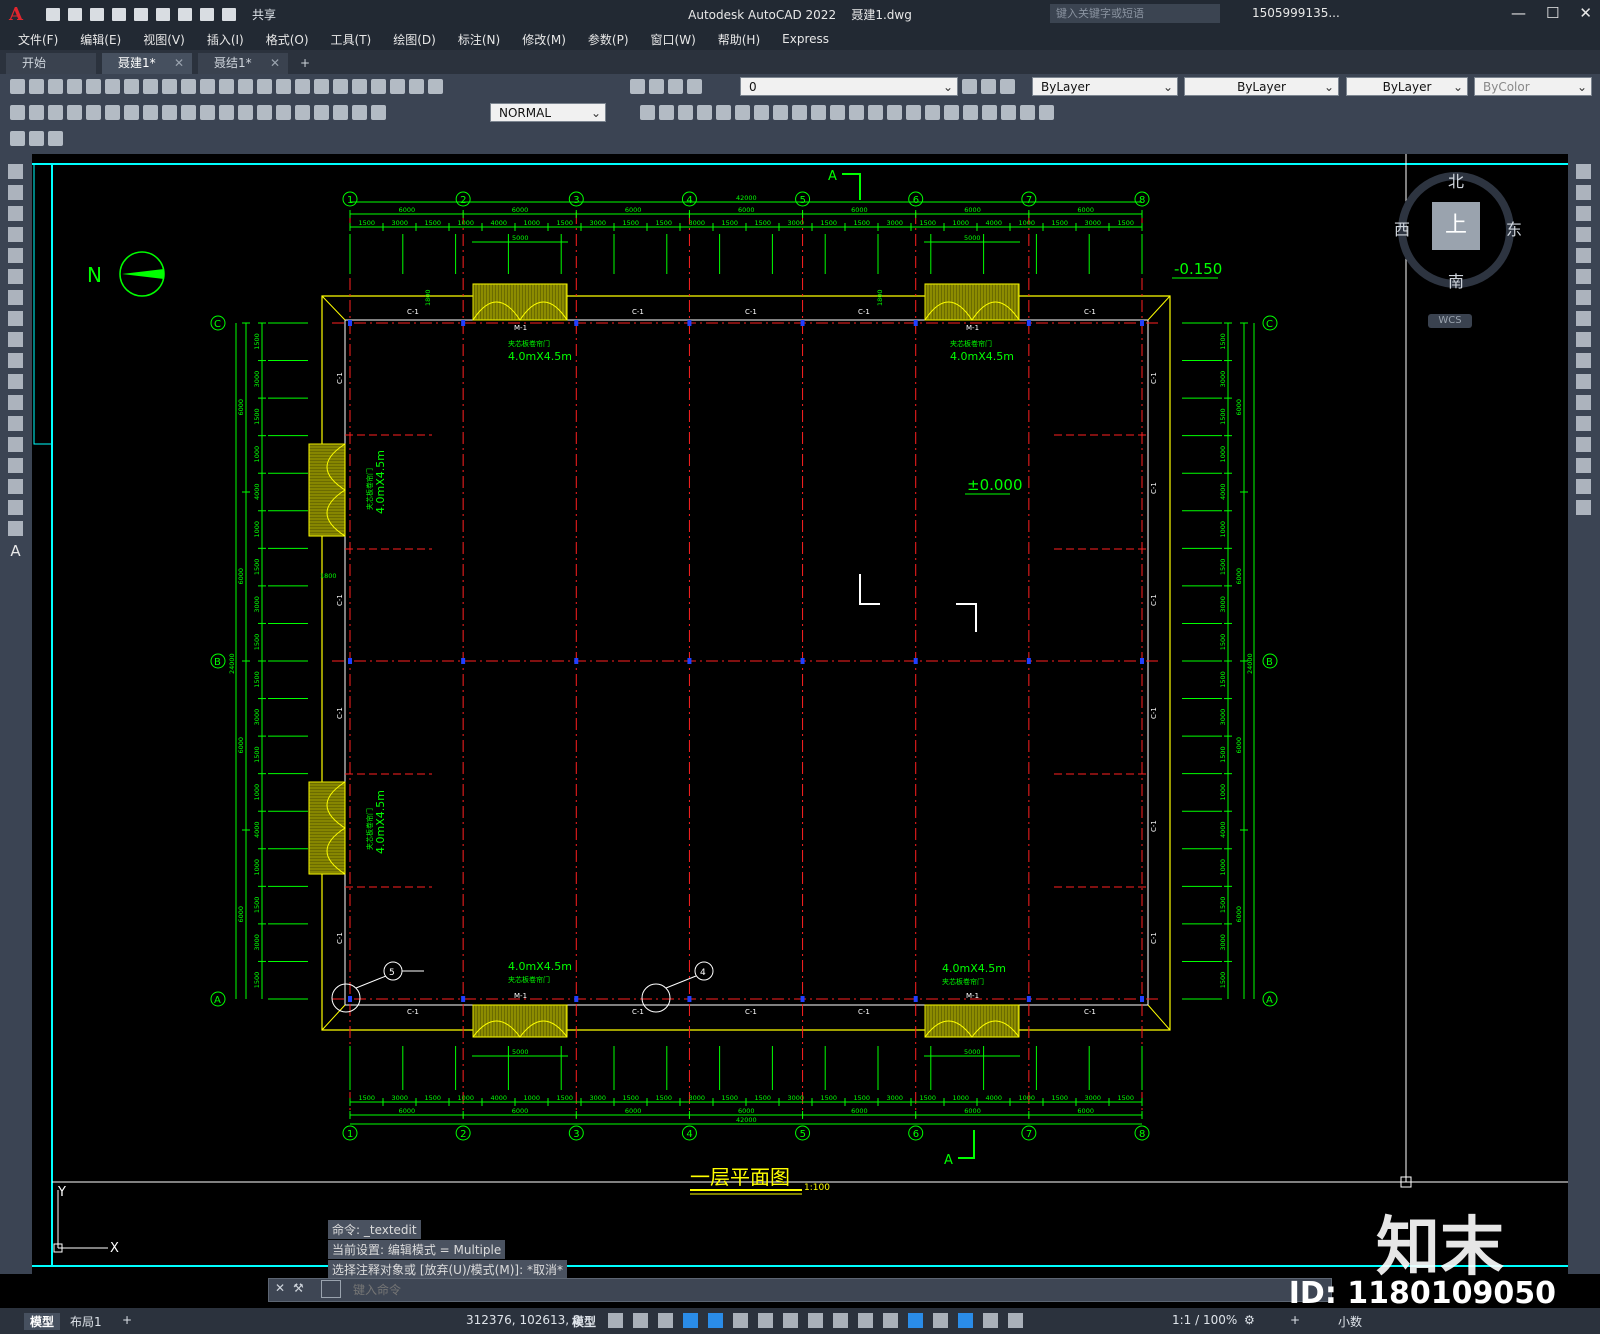 The height and width of the screenshot is (1334, 1600). I want to click on menu-edit: 编辑(E), so click(100, 39).